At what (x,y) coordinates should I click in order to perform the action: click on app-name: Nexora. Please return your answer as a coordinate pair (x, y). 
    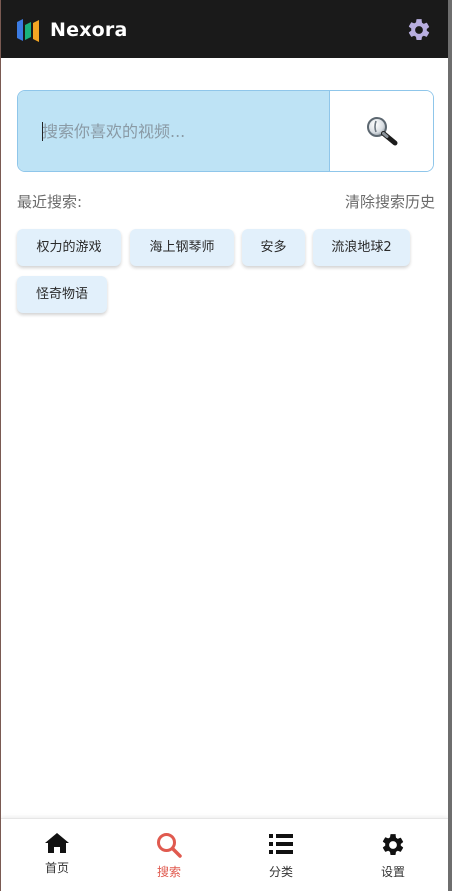
    Looking at the image, I should click on (89, 30).